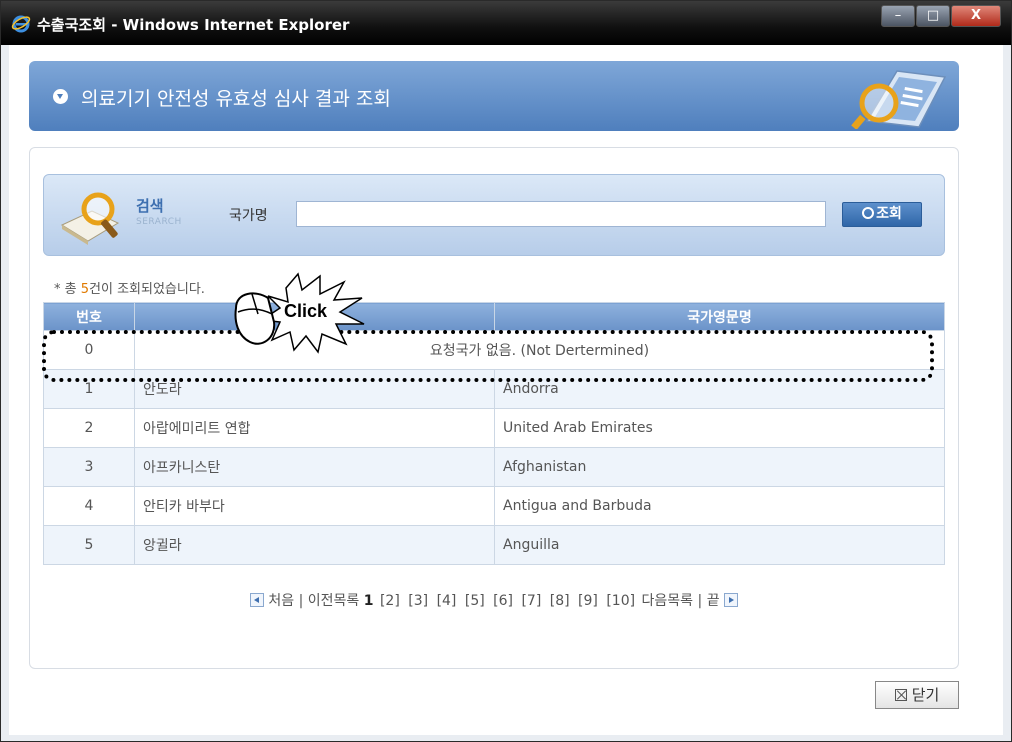  What do you see at coordinates (475, 601) in the screenshot?
I see `pager-page: [5]` at bounding box center [475, 601].